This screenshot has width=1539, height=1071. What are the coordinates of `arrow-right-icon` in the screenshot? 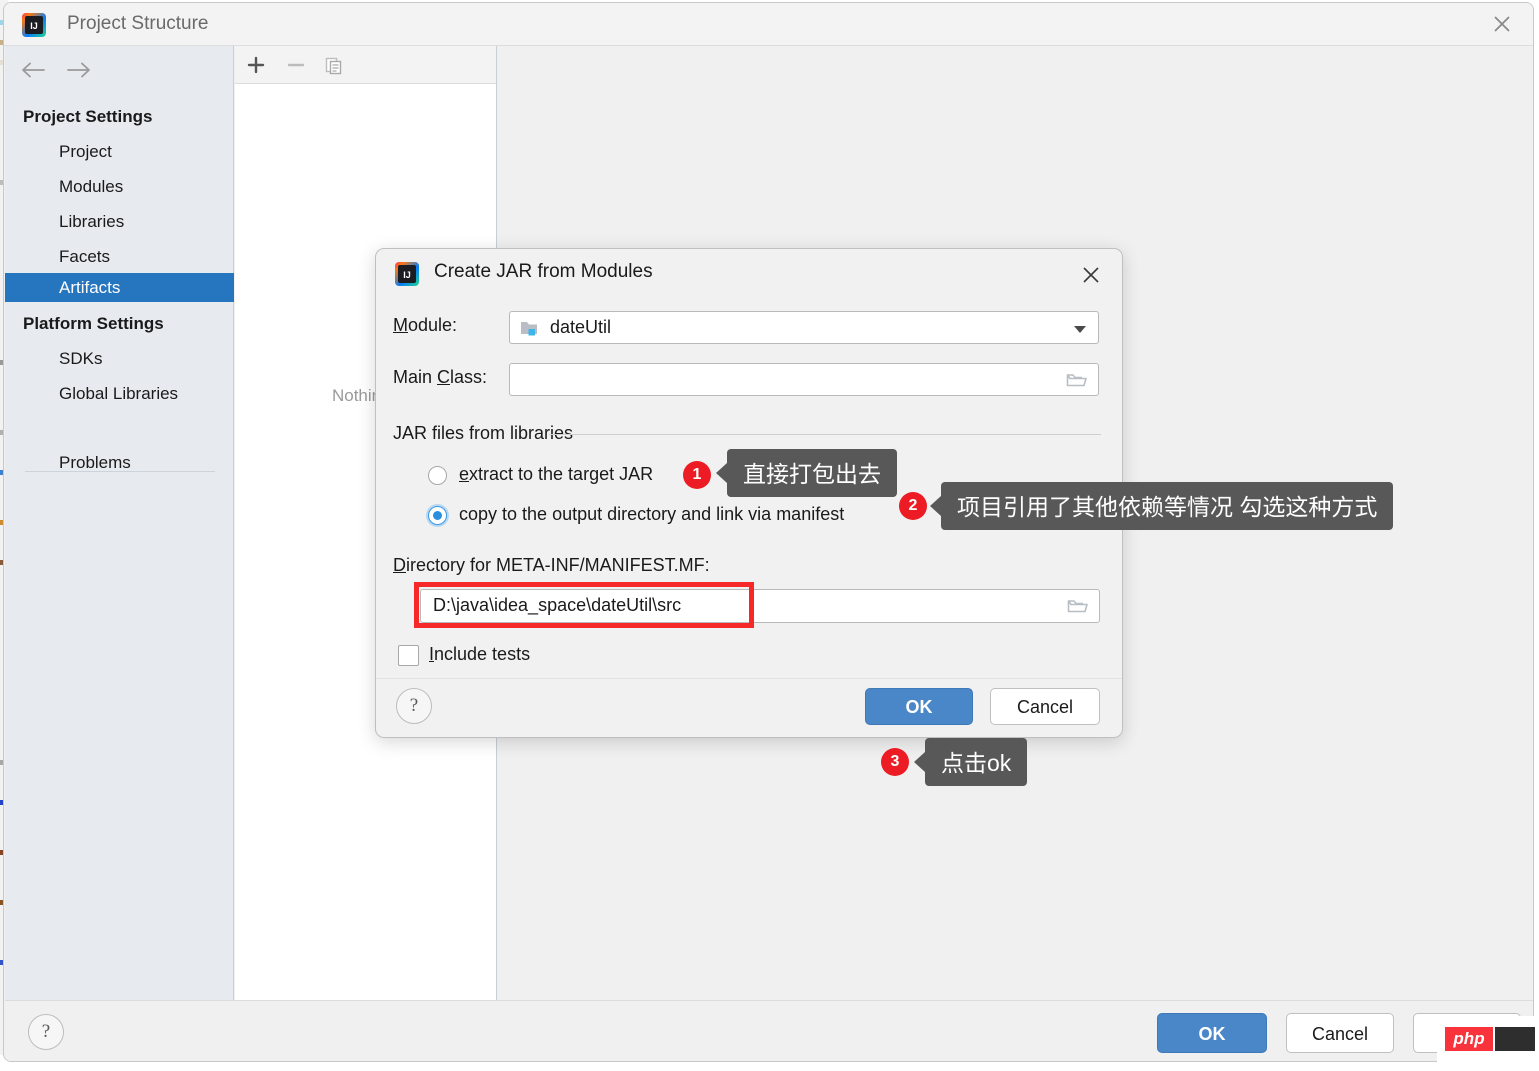 It's located at (79, 70).